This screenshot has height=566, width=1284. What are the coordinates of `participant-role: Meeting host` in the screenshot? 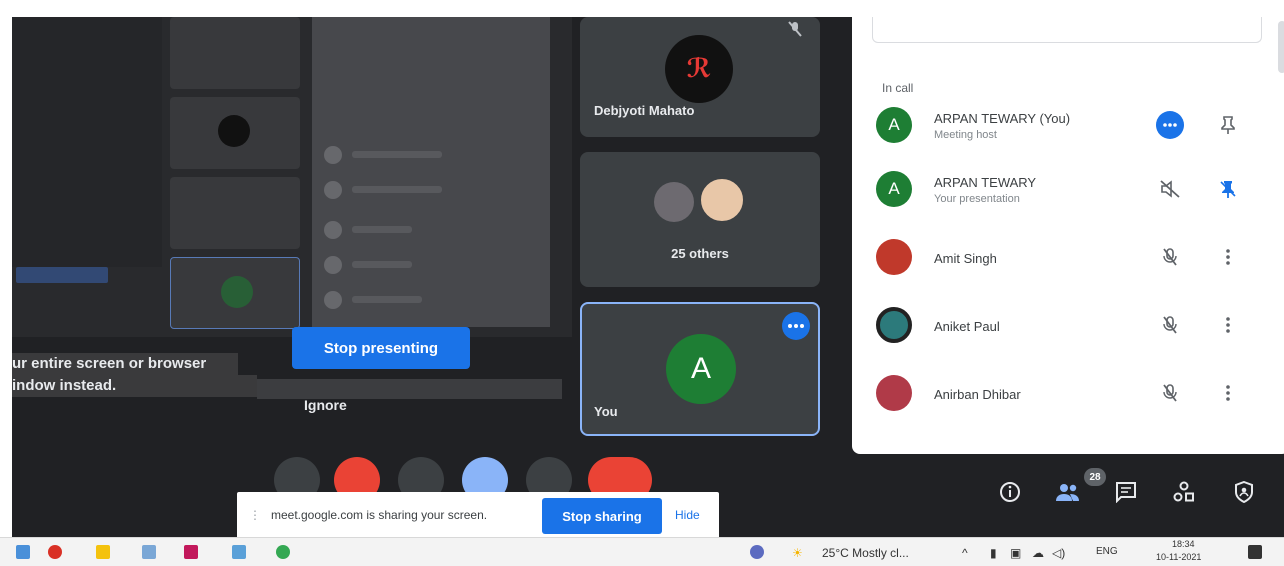 It's located at (965, 135).